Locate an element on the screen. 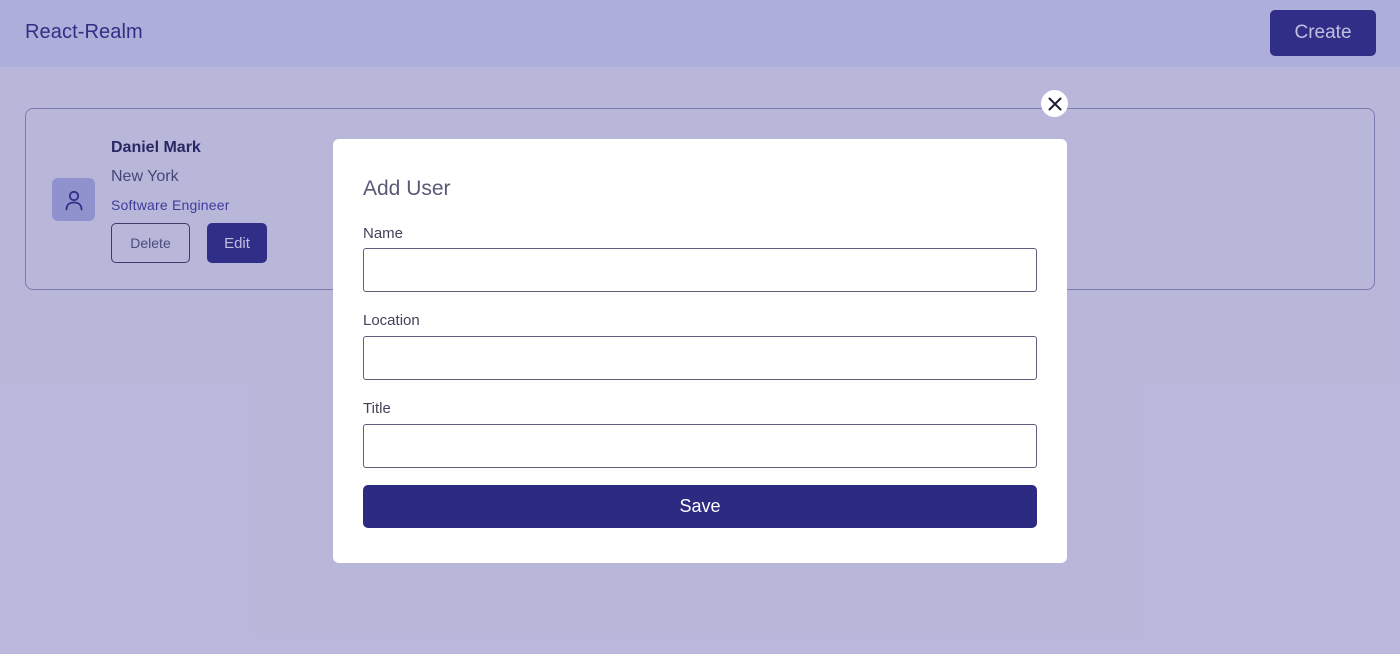 The width and height of the screenshot is (1400, 654). save-button: Save is located at coordinates (700, 506).